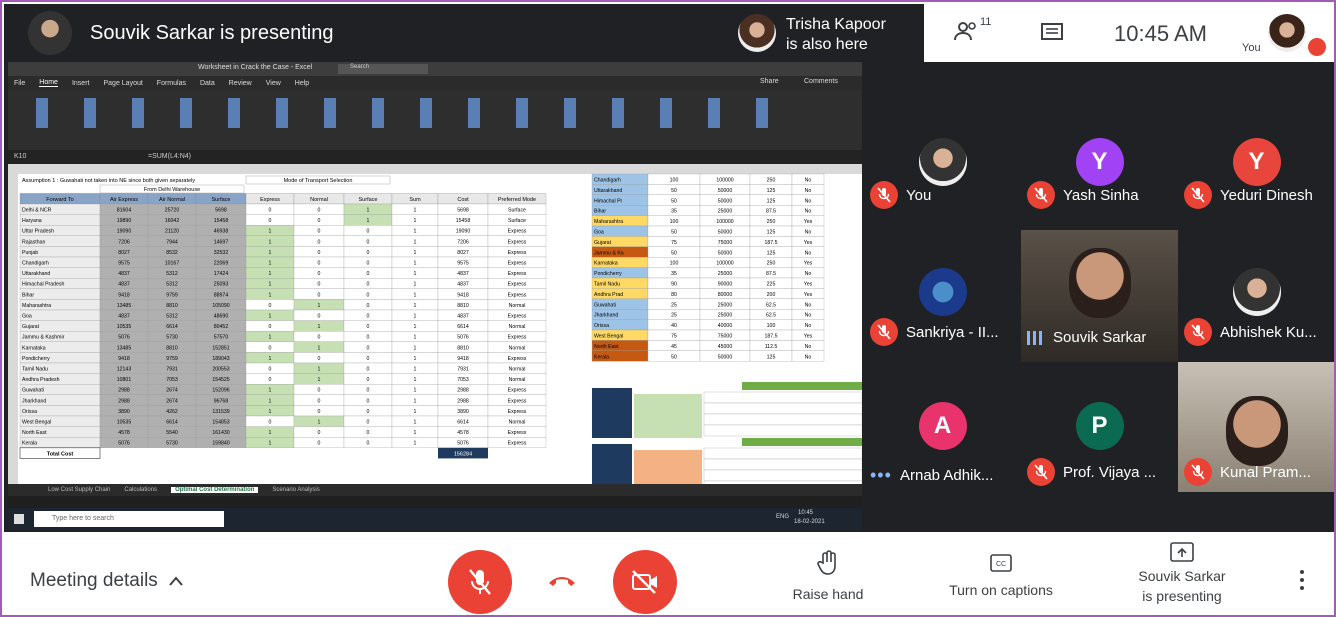 This screenshot has height=617, width=1336. What do you see at coordinates (124, 433) in the screenshot?
I see `cell-value: 4578` at bounding box center [124, 433].